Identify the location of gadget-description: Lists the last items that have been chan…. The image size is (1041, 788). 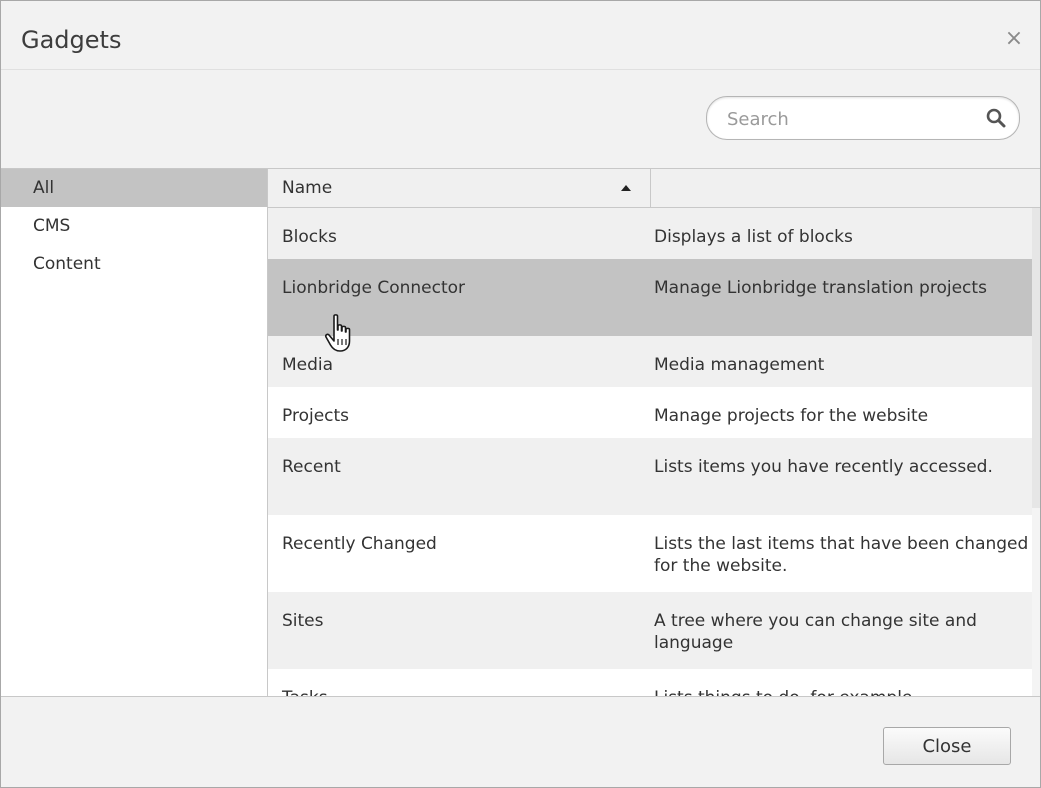
(841, 555).